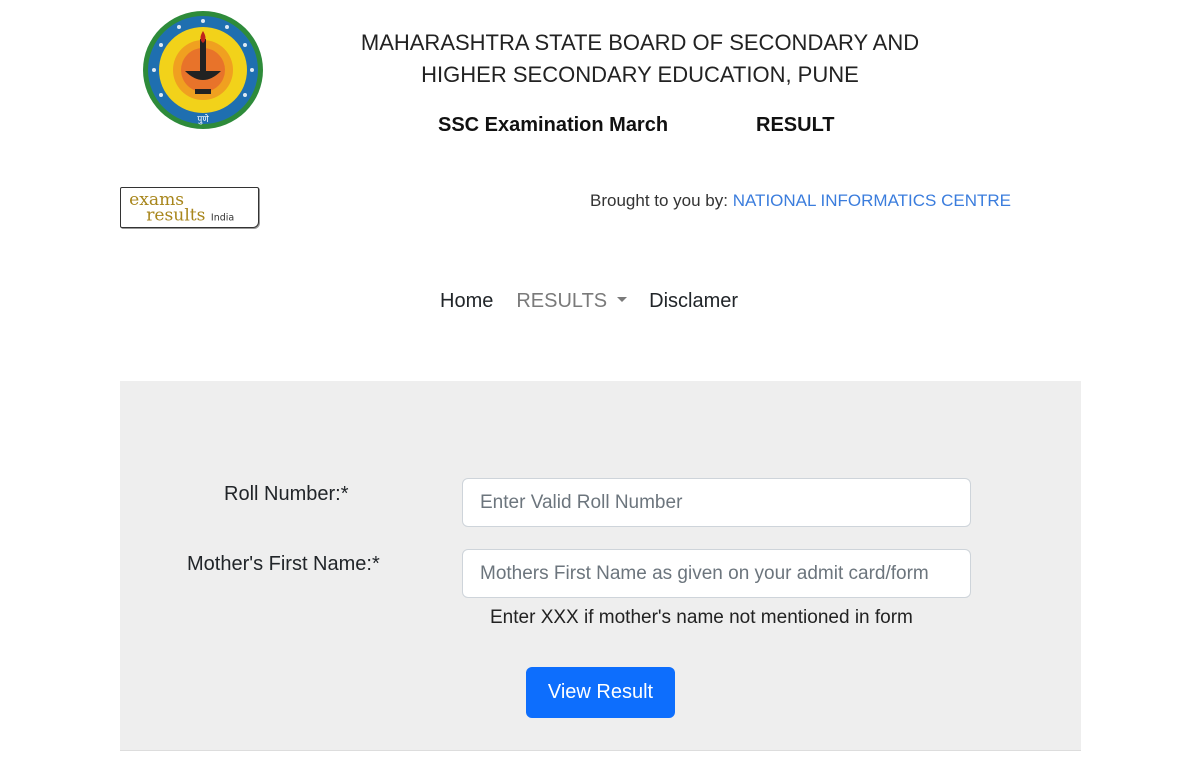 The height and width of the screenshot is (768, 1200). Describe the element at coordinates (553, 125) in the screenshot. I see `exam-name: SSC Examination March` at that location.